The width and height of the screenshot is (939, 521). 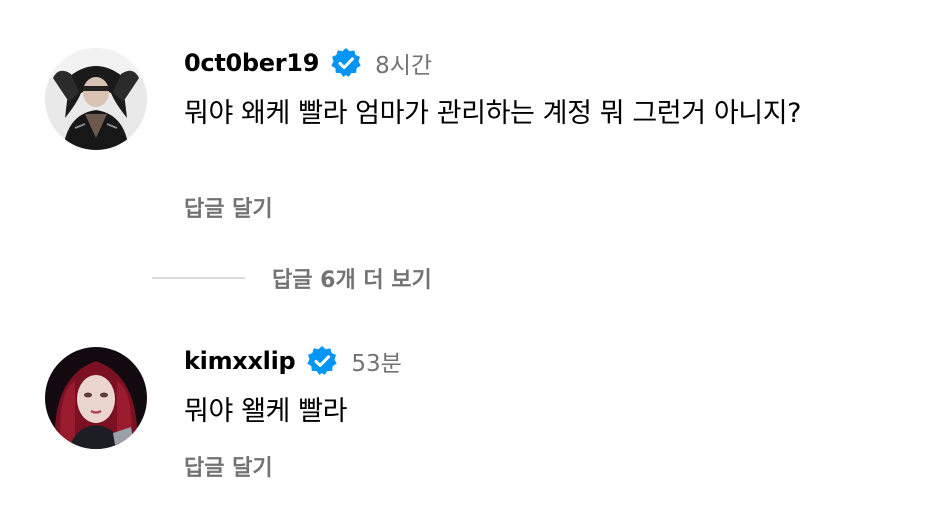 I want to click on timestamp: 53분, so click(x=376, y=361).